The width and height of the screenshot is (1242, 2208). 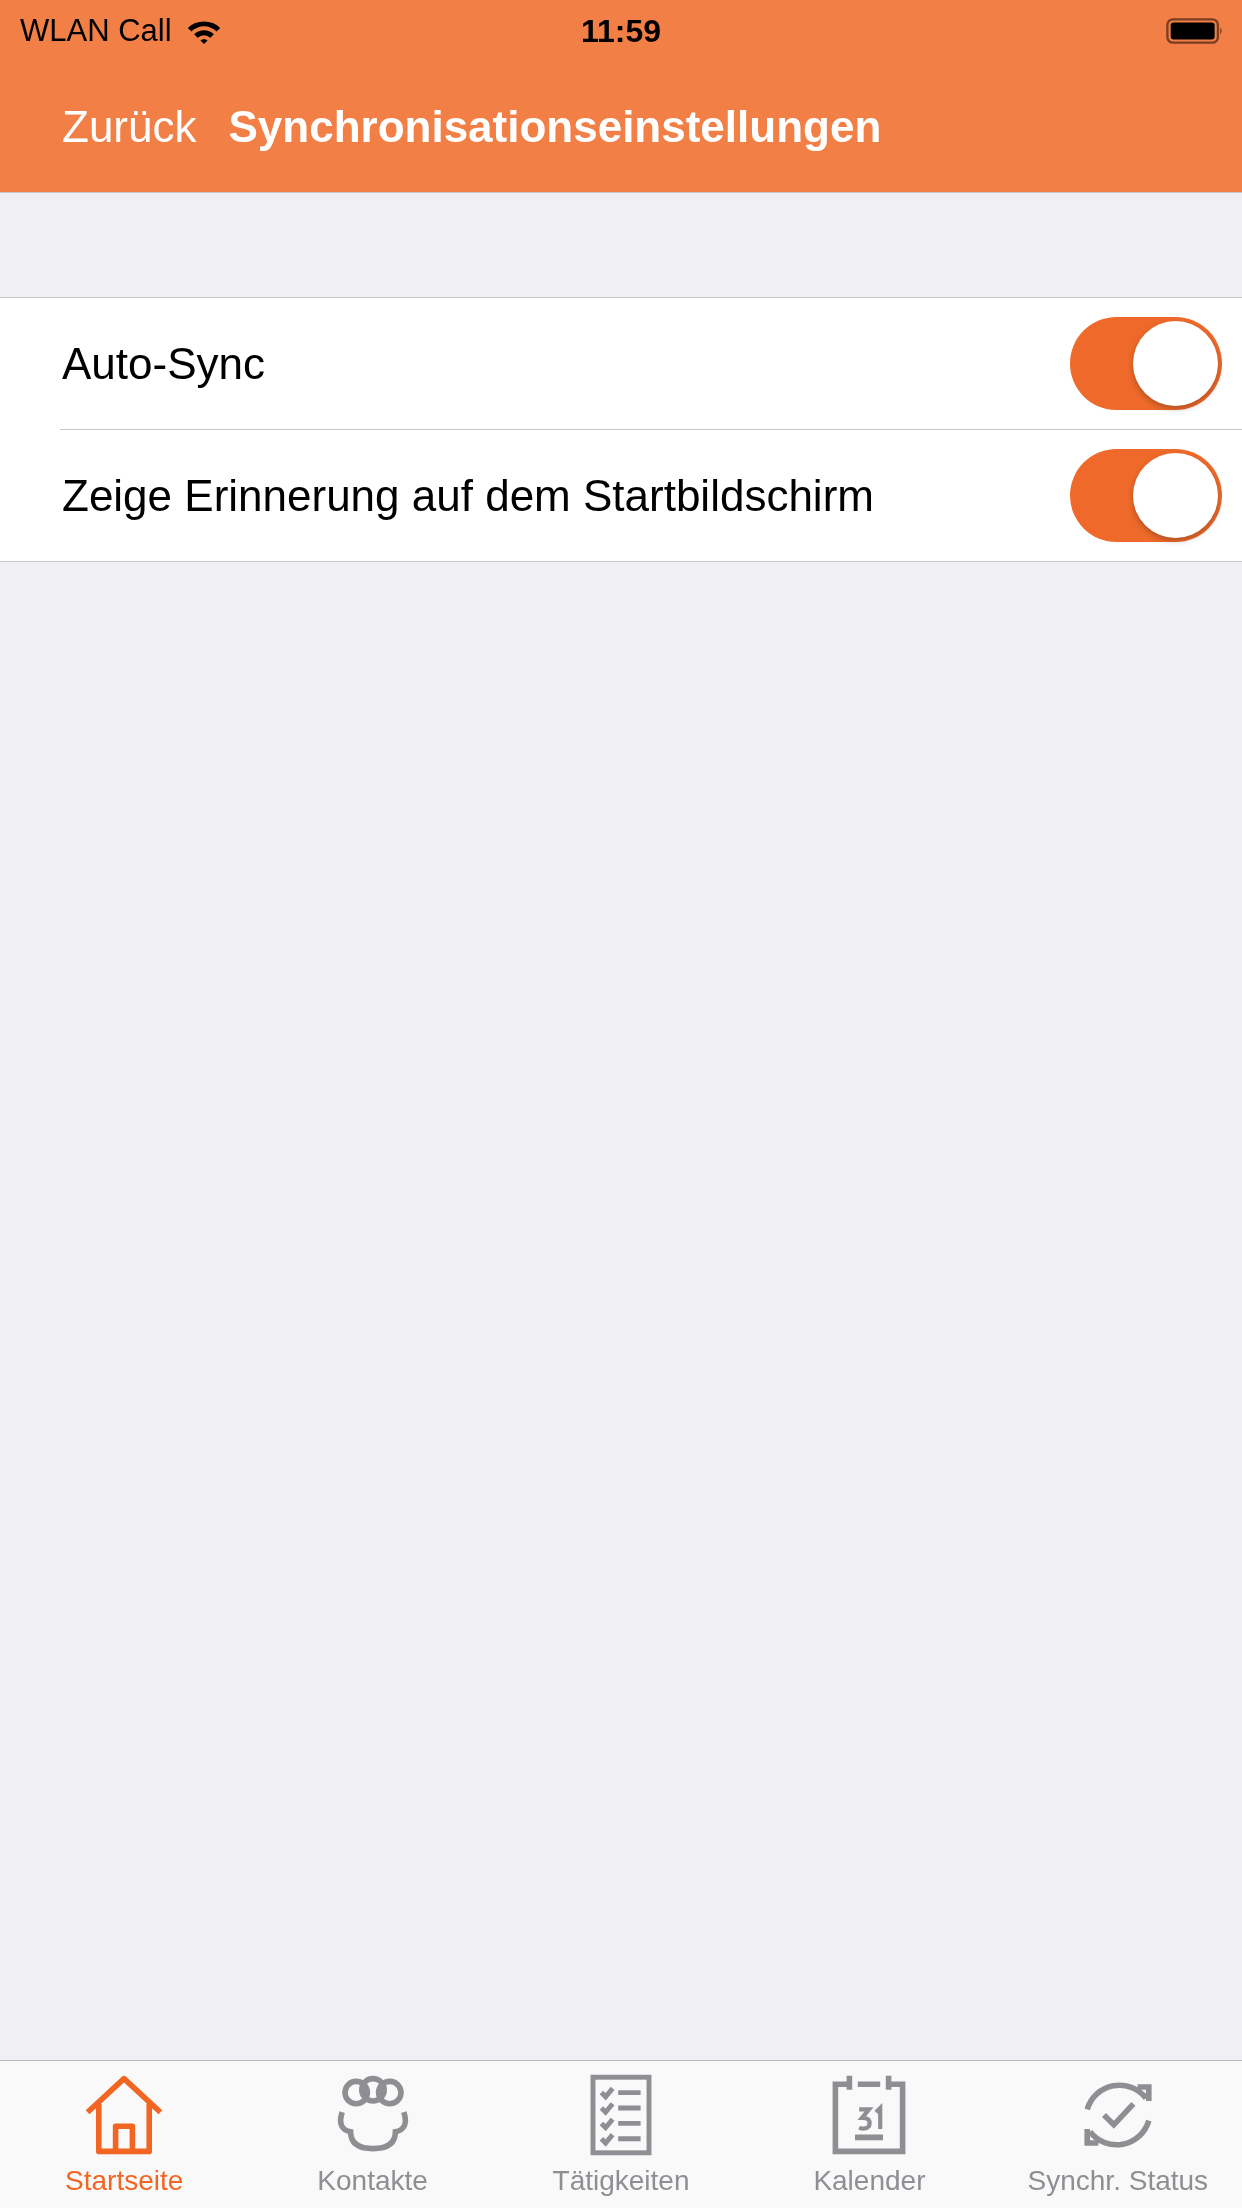 What do you see at coordinates (869, 2134) in the screenshot?
I see `tab-item: Kalender` at bounding box center [869, 2134].